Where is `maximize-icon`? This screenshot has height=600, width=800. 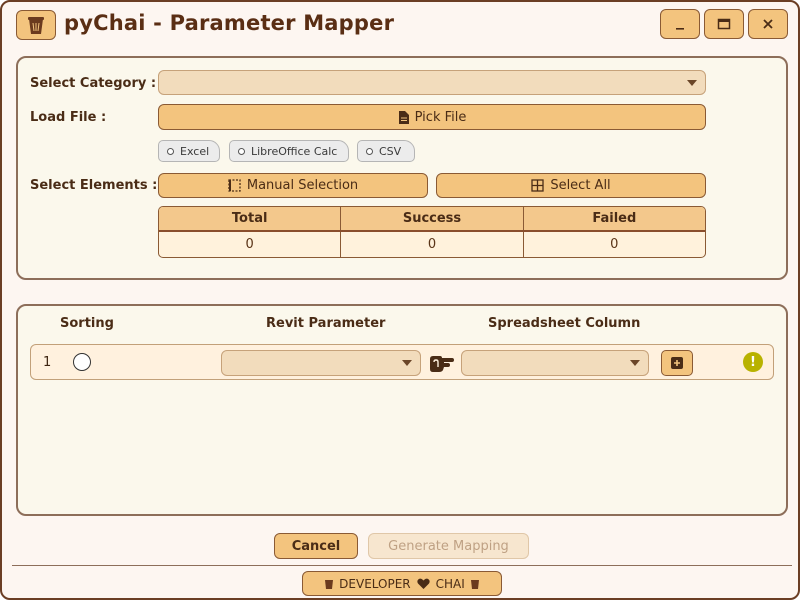 maximize-icon is located at coordinates (724, 24).